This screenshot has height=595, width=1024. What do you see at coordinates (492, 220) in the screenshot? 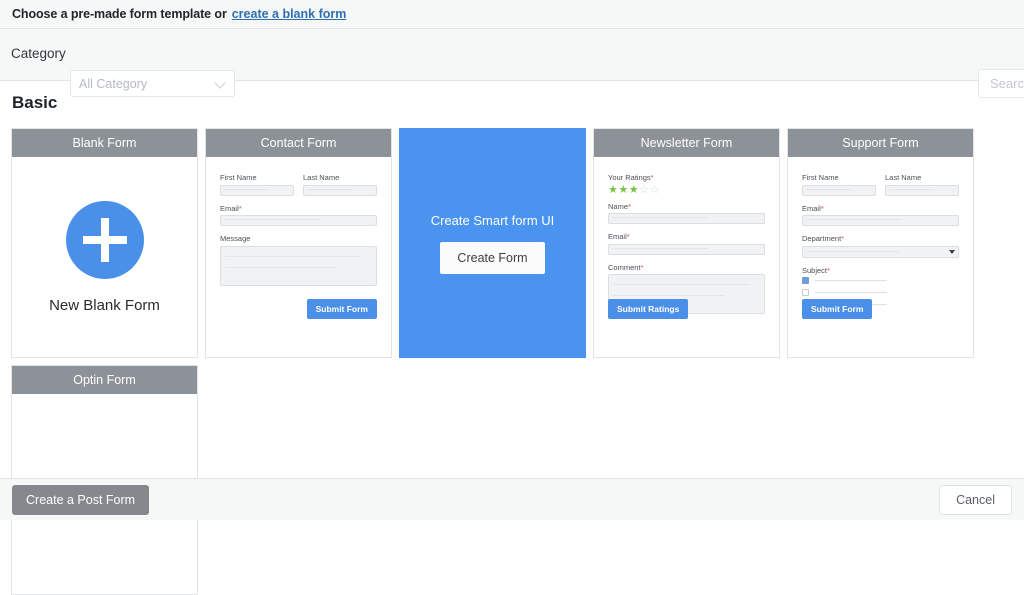
I see `hover-title: Create Smart form UI` at bounding box center [492, 220].